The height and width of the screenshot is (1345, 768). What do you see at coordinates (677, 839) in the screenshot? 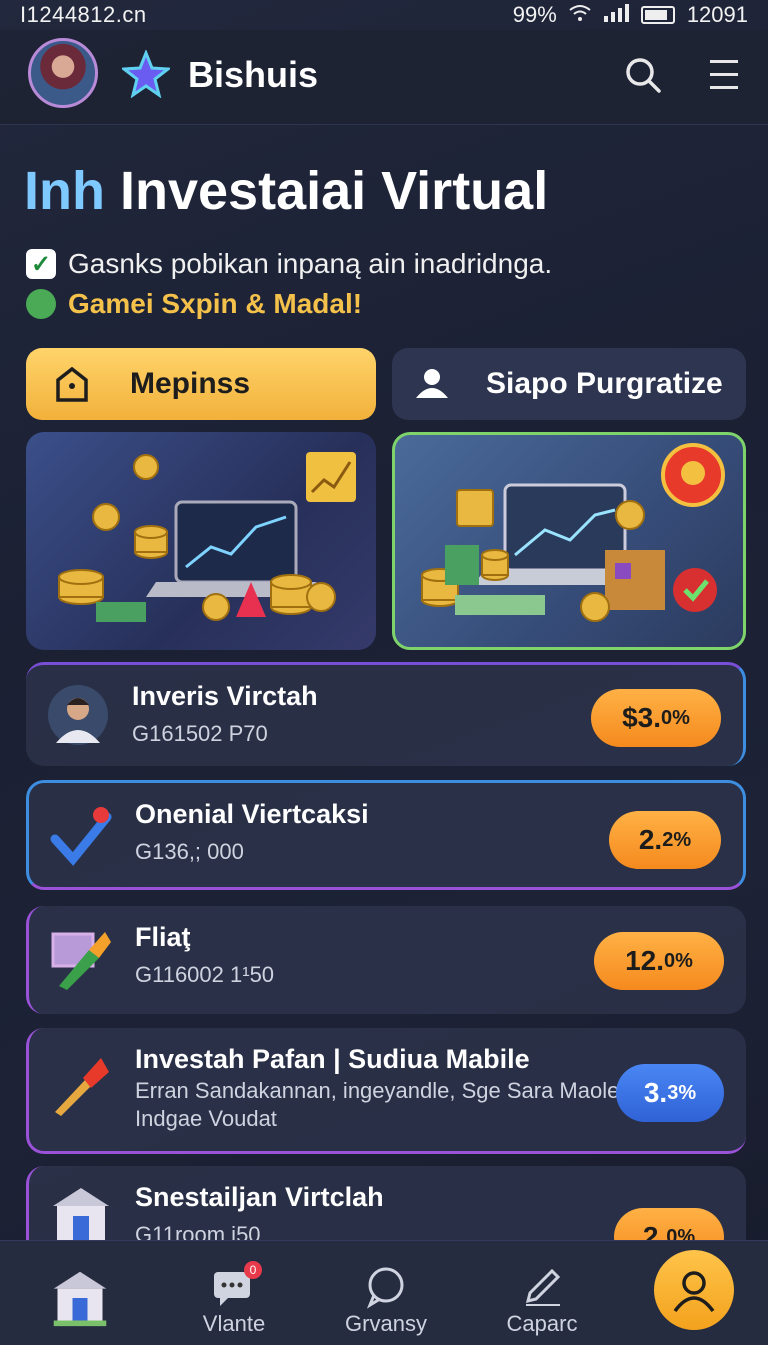
I see `badge-suffix: 2%` at bounding box center [677, 839].